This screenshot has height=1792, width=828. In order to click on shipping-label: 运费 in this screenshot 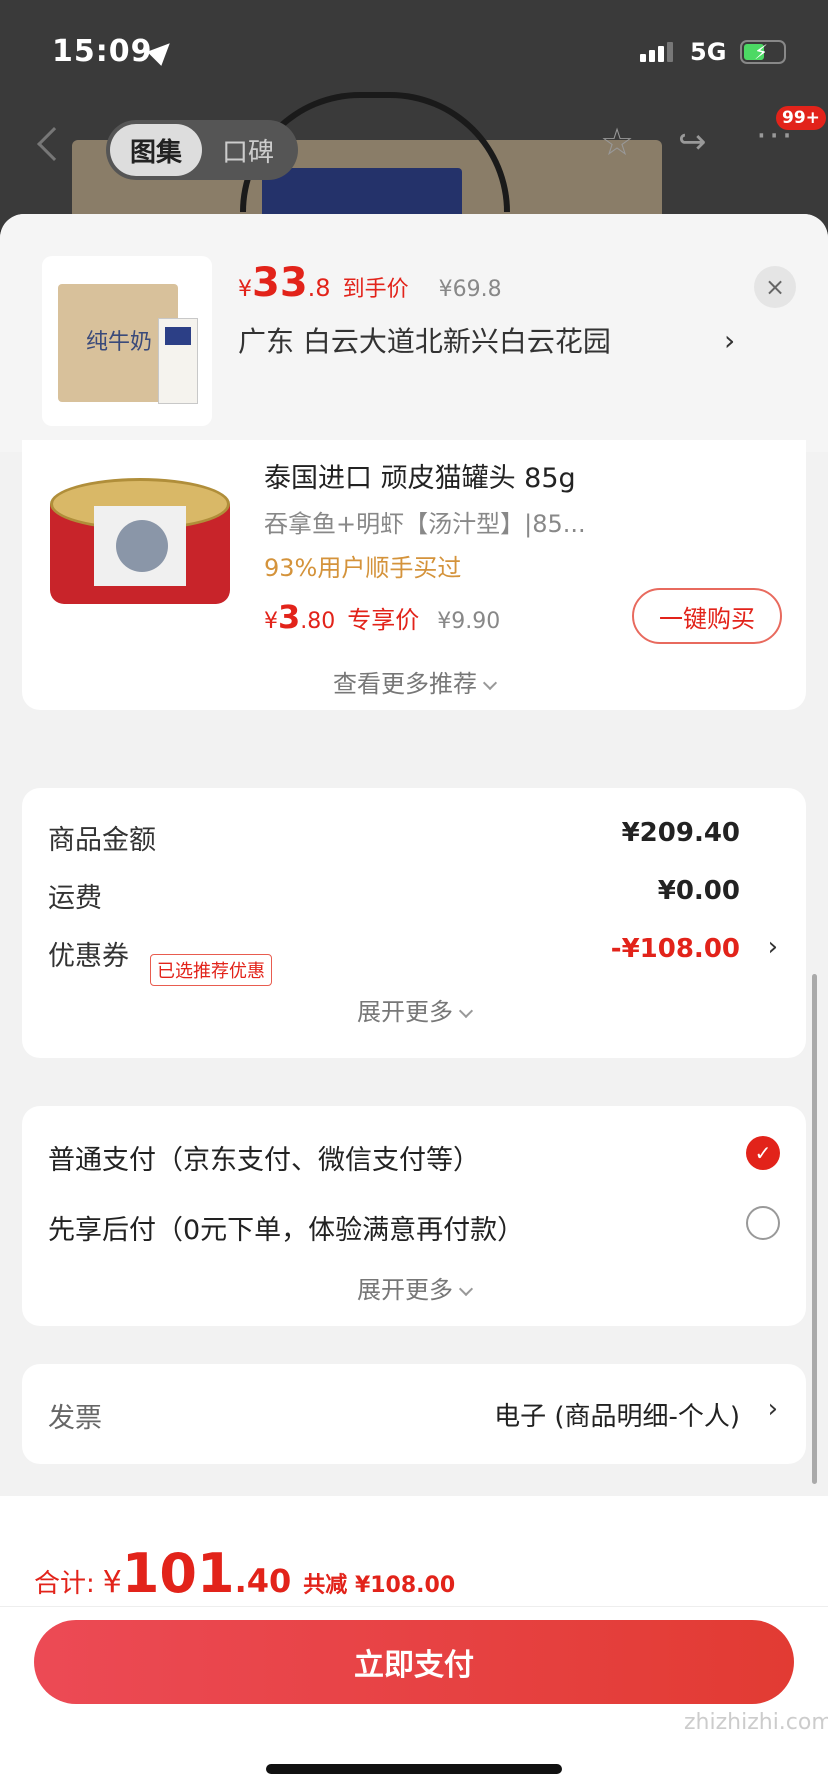, I will do `click(75, 898)`.